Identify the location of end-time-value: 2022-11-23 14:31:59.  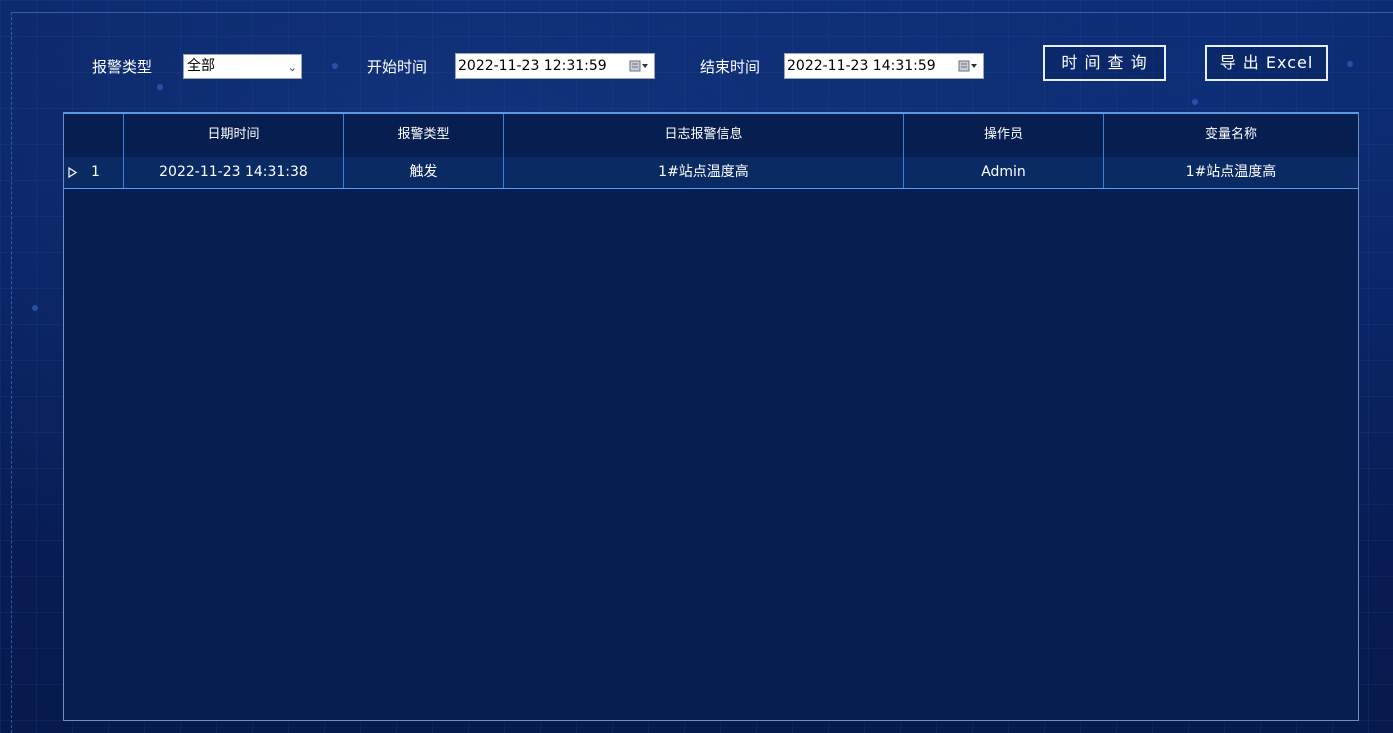
(861, 66).